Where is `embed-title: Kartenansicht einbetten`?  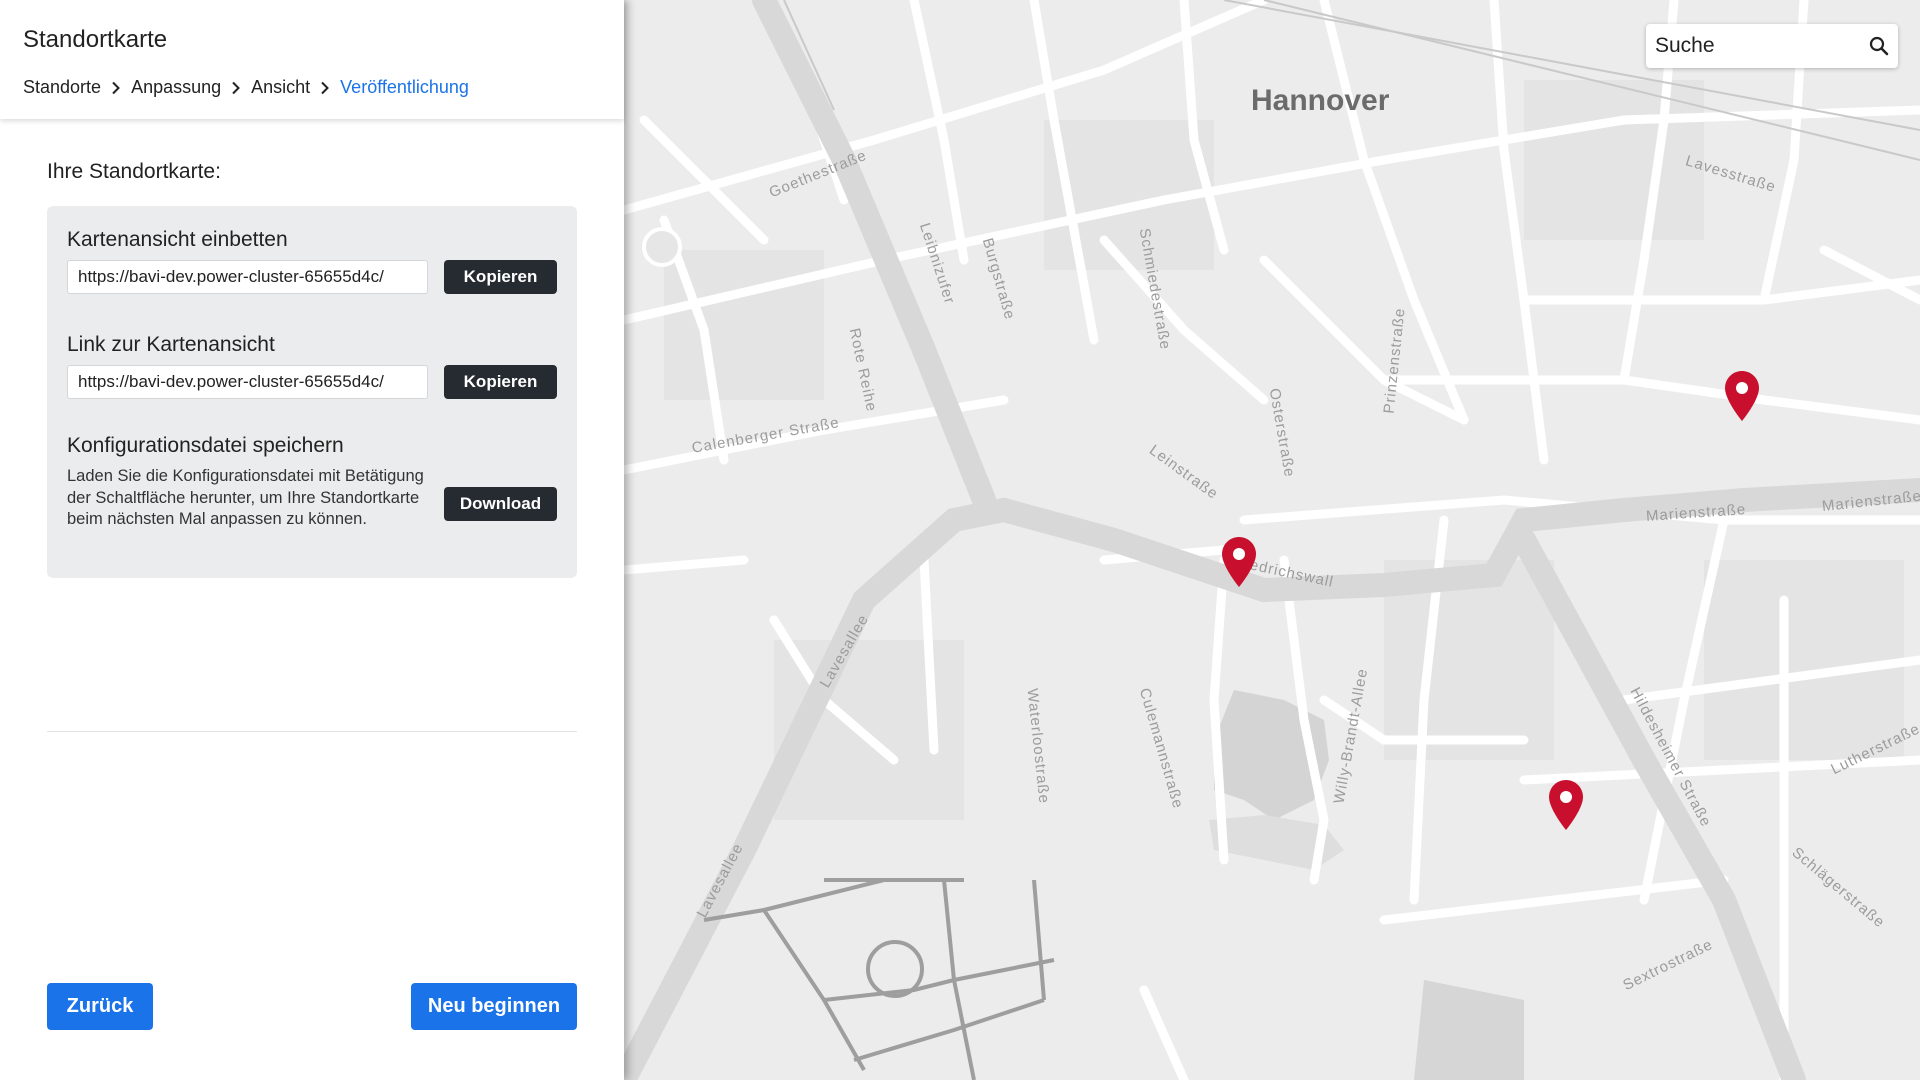 embed-title: Kartenansicht einbetten is located at coordinates (177, 239).